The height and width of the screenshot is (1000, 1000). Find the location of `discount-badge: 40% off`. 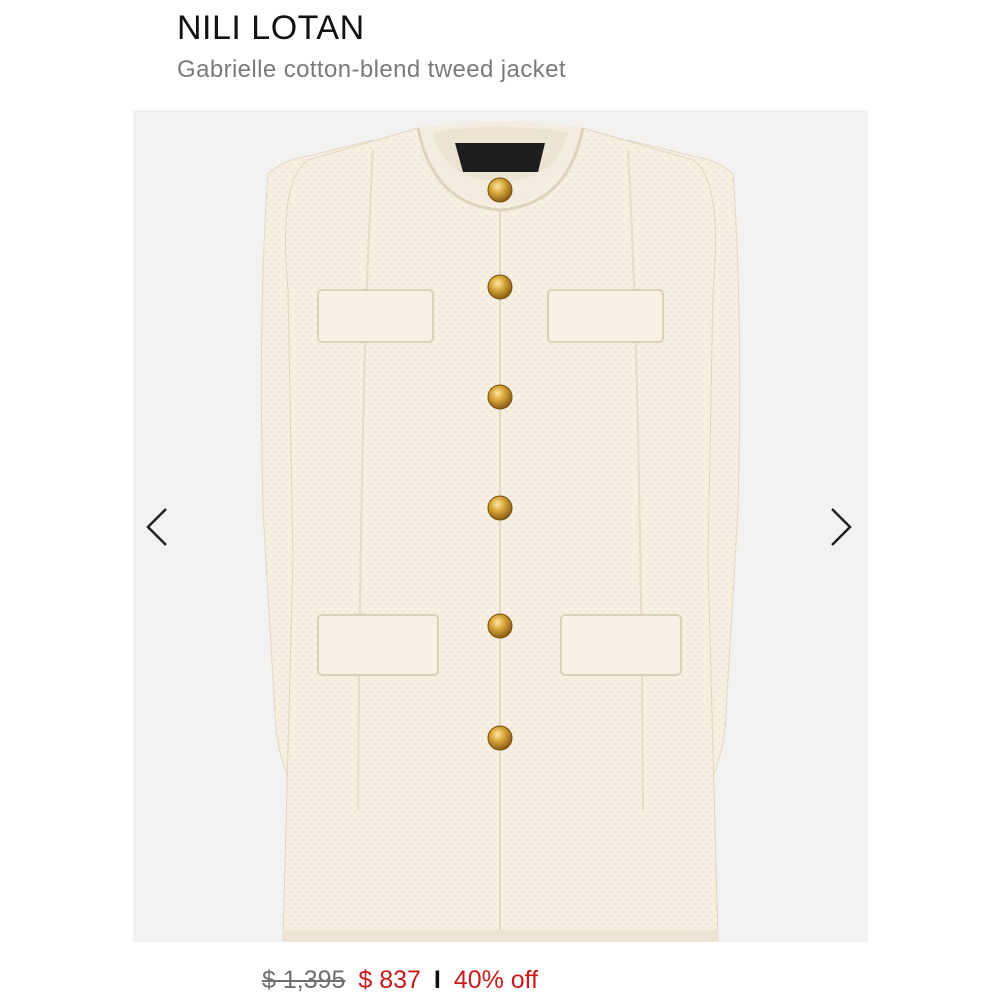

discount-badge: 40% off is located at coordinates (496, 980).